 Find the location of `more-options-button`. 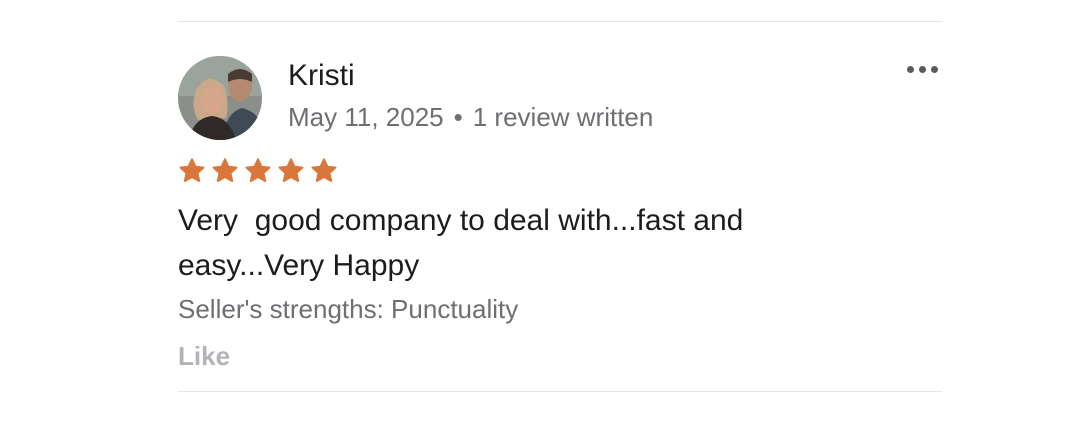

more-options-button is located at coordinates (922, 69).